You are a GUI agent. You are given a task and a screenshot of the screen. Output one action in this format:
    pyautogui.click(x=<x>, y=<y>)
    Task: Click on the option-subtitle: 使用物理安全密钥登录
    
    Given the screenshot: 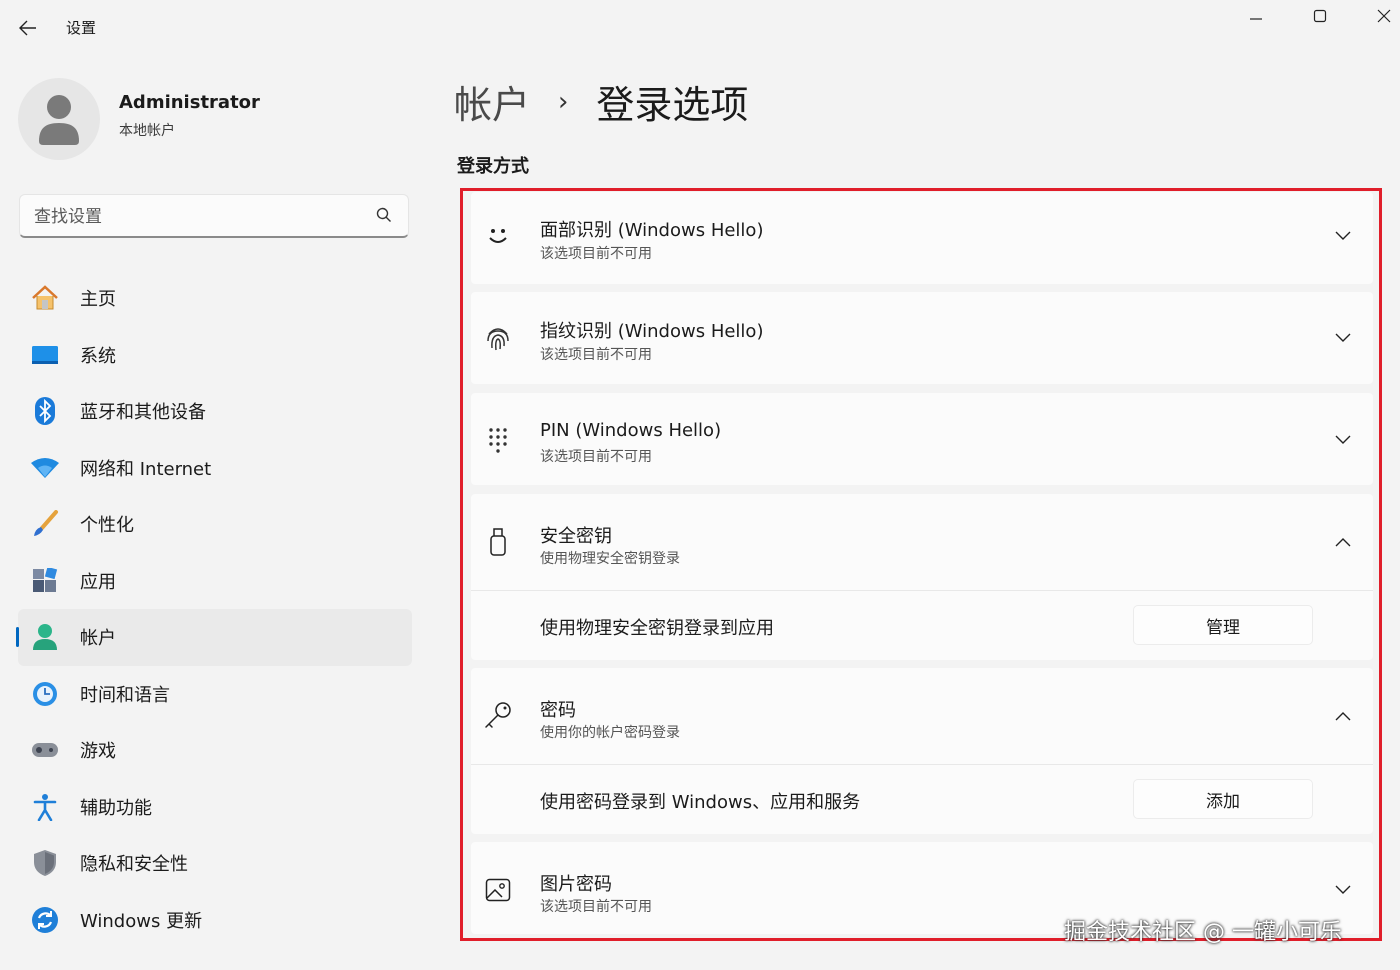 What is the action you would take?
    pyautogui.click(x=610, y=559)
    